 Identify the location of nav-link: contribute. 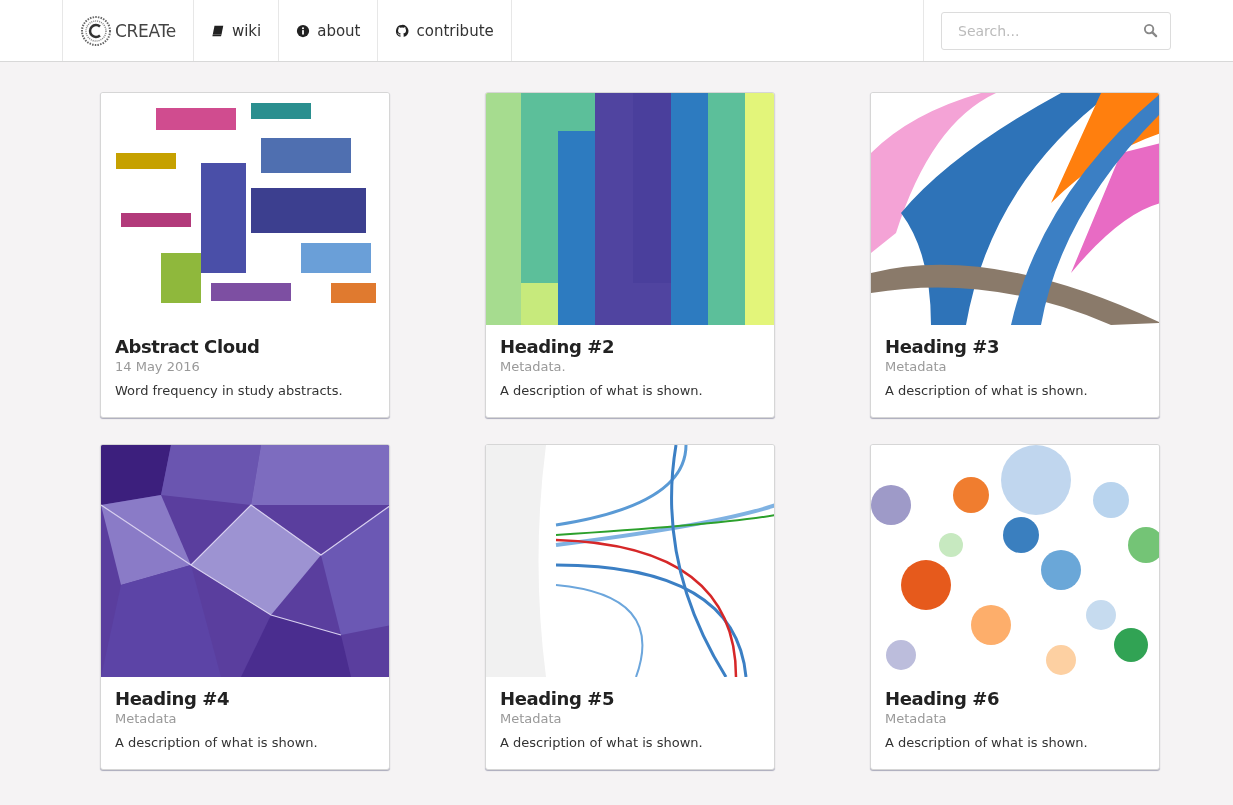
(445, 30).